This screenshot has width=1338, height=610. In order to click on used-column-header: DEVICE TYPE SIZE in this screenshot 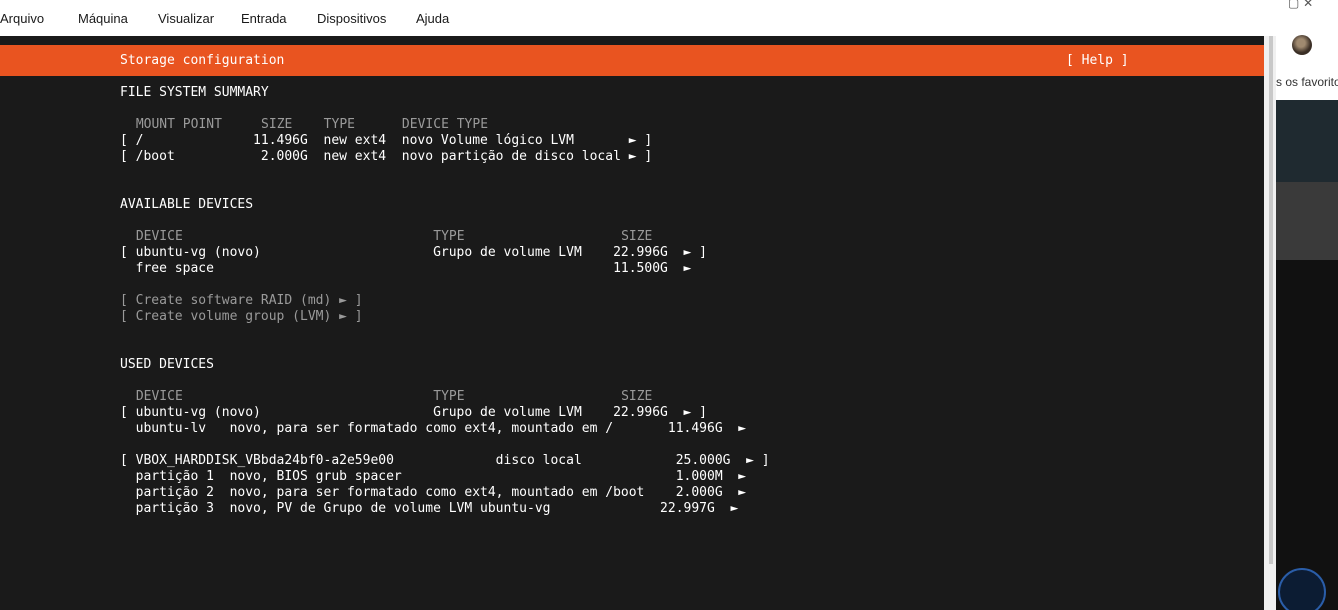, I will do `click(390, 396)`.